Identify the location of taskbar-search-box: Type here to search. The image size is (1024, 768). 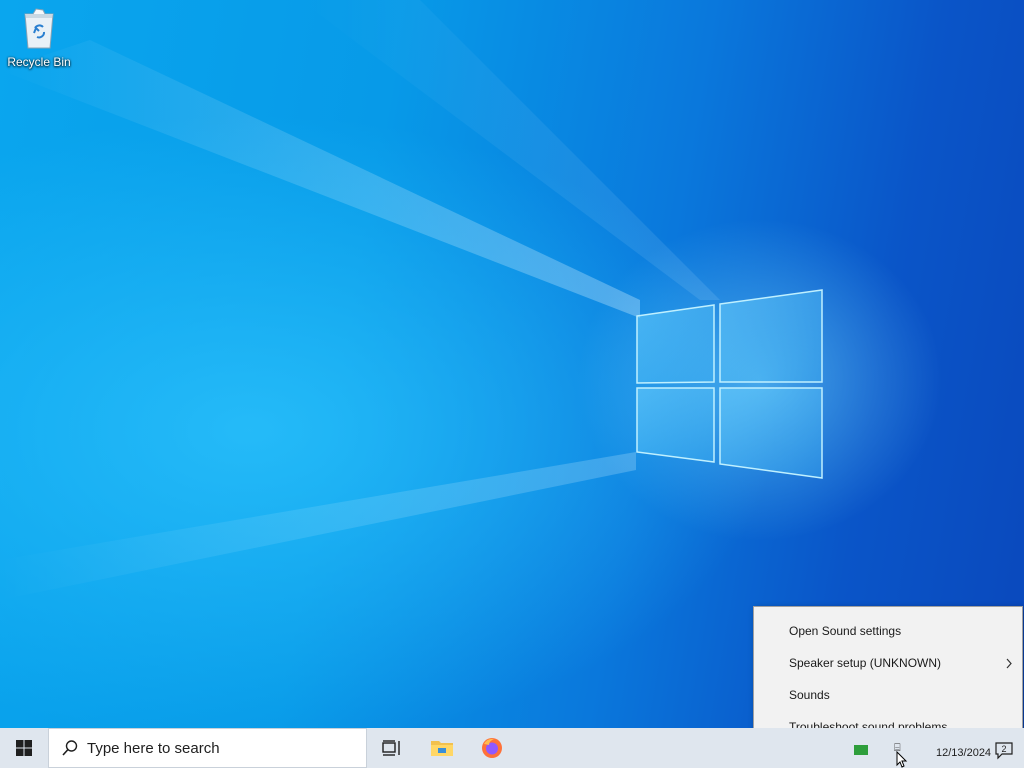
(207, 748).